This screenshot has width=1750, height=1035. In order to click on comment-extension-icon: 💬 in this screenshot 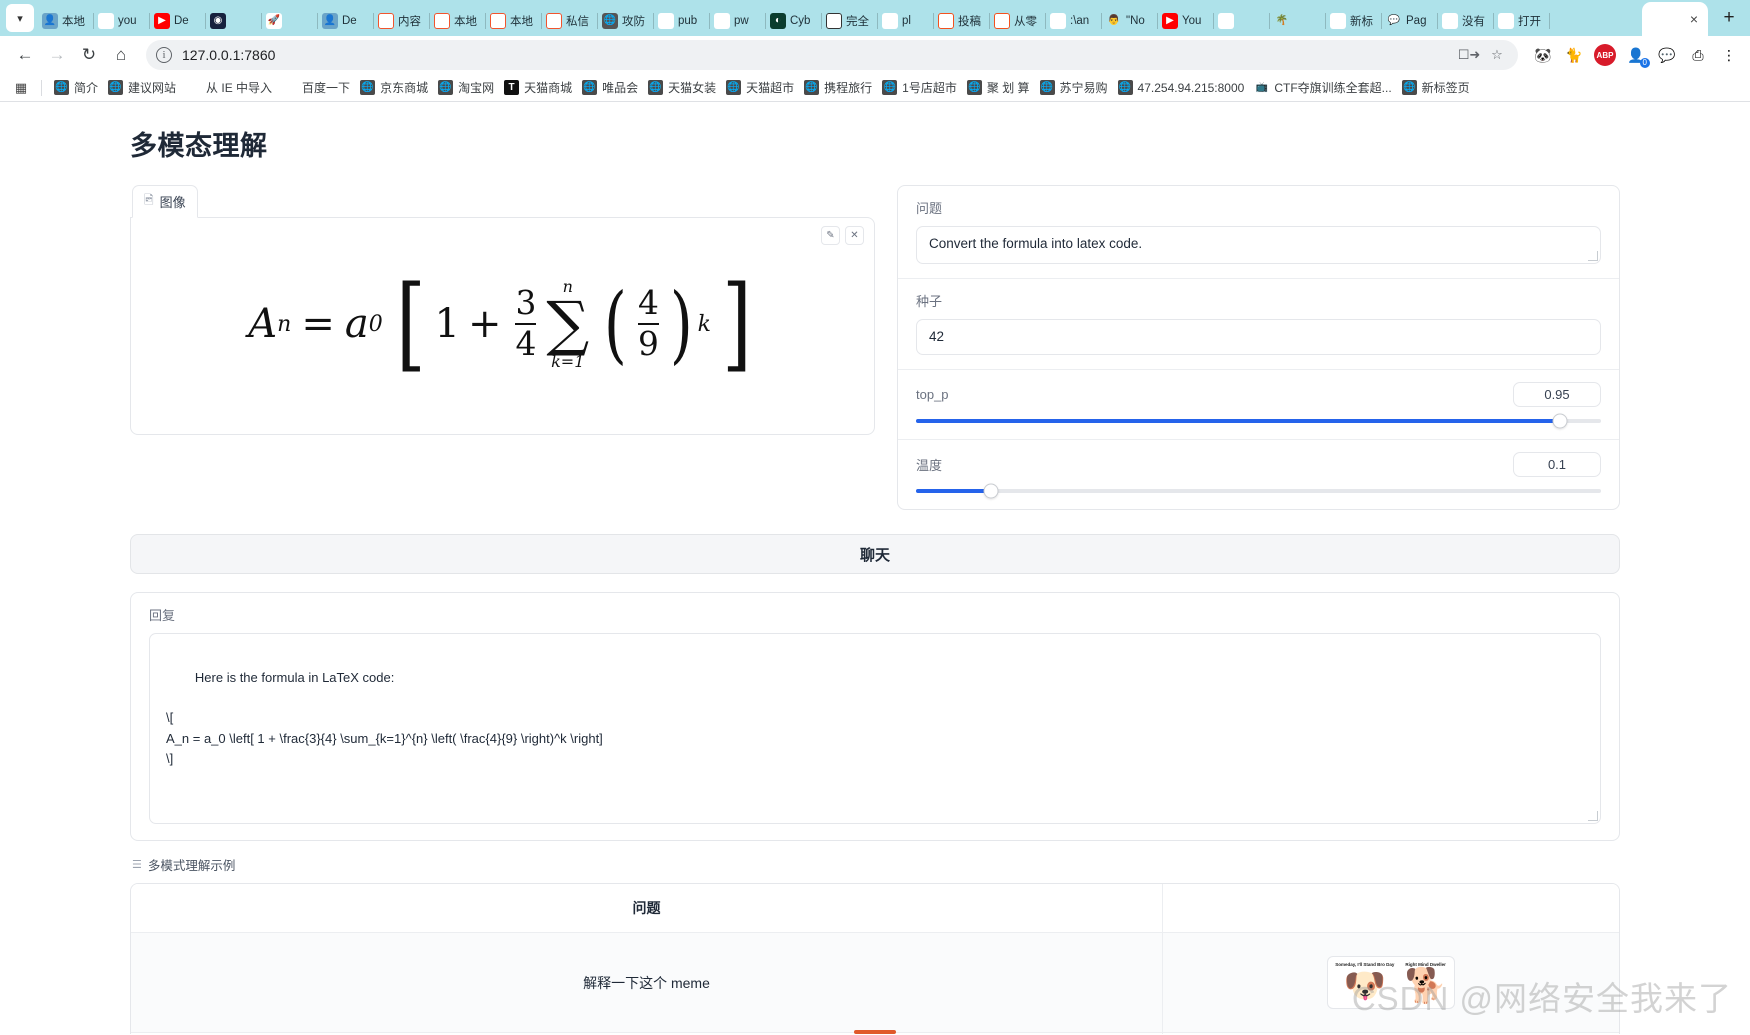, I will do `click(1667, 55)`.